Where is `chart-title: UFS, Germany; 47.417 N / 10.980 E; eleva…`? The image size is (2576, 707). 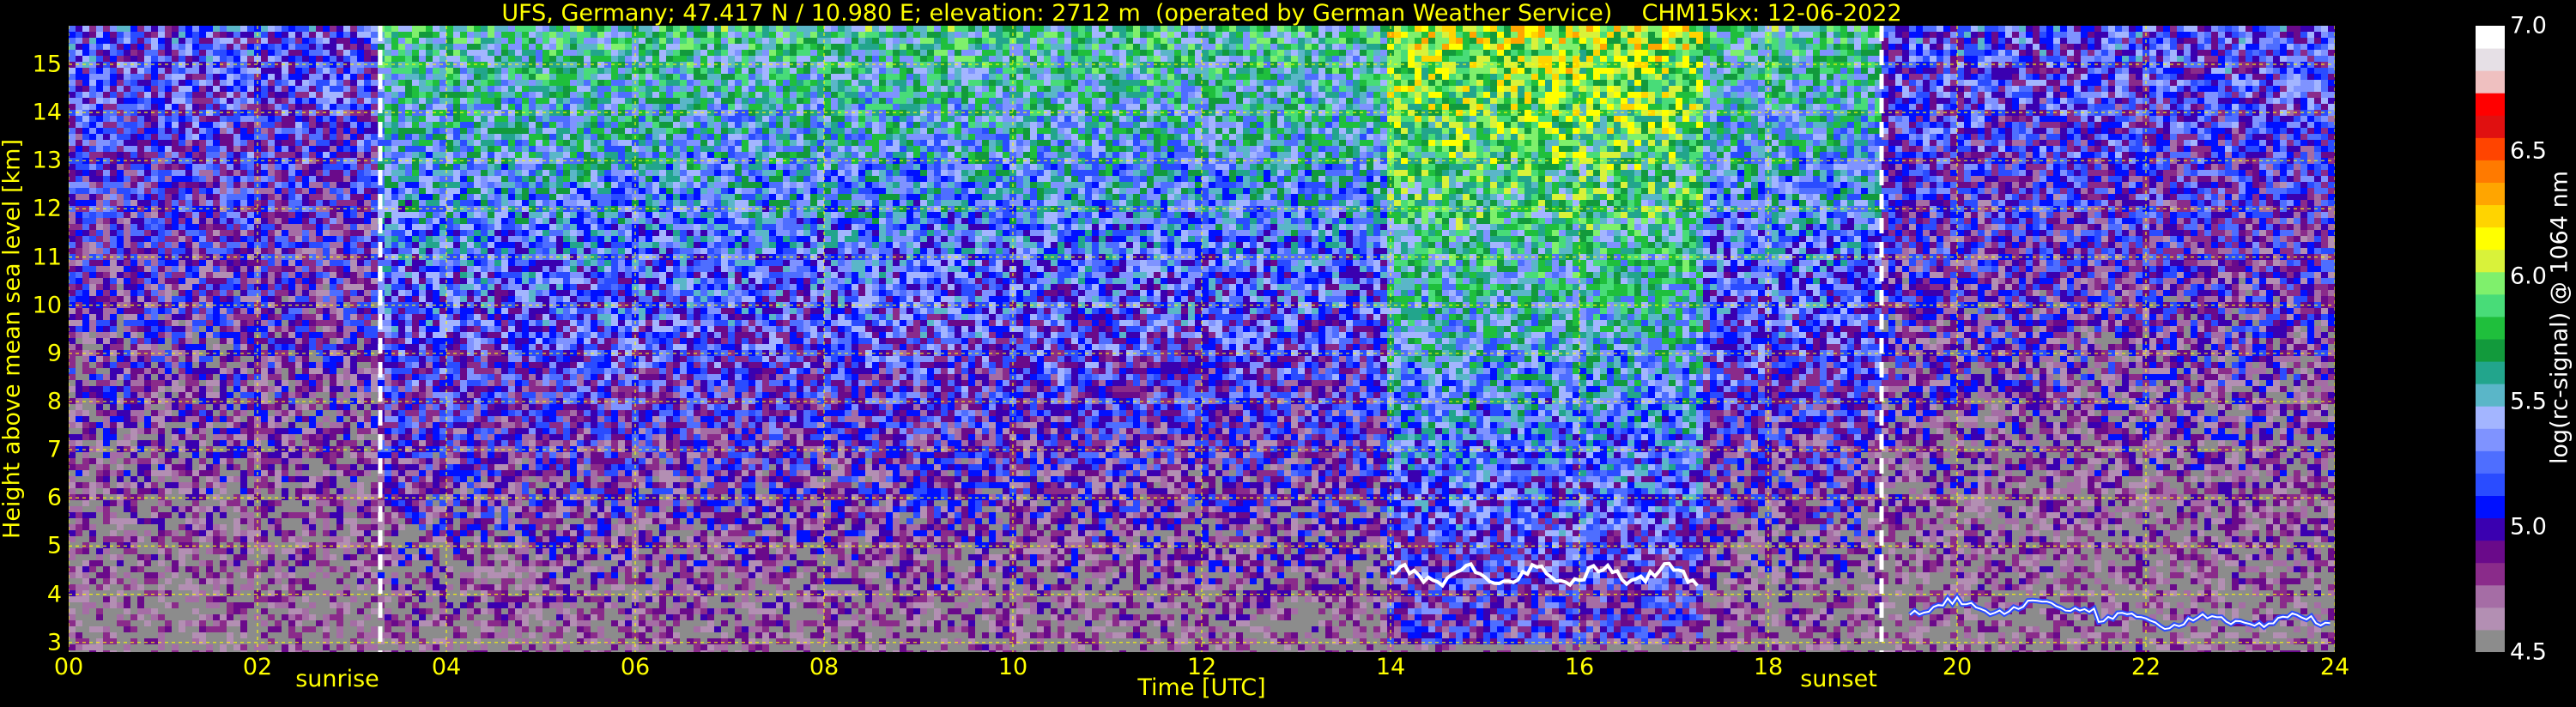 chart-title: UFS, Germany; 47.417 N / 10.980 E; eleva… is located at coordinates (1202, 14).